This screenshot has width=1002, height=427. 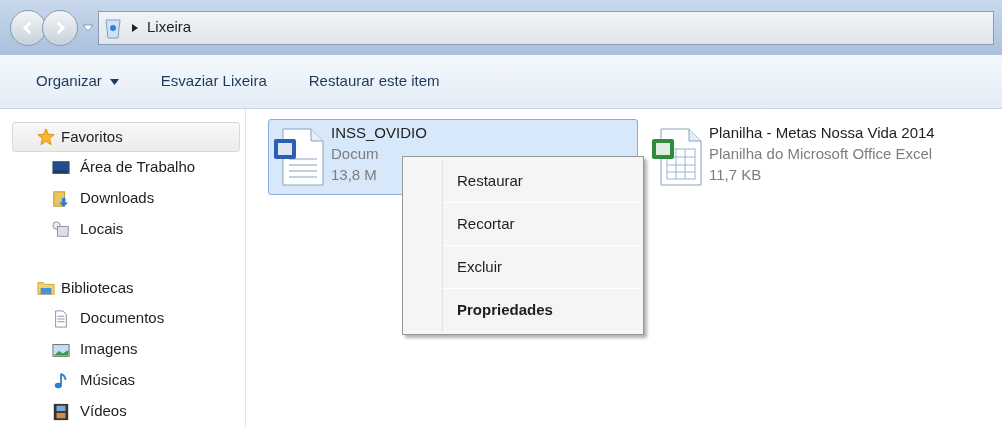 What do you see at coordinates (736, 175) in the screenshot?
I see `file-size: 11,7 KB` at bounding box center [736, 175].